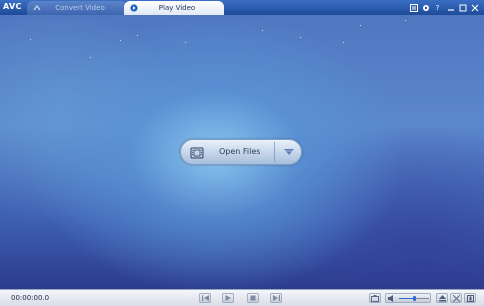 This screenshot has width=484, height=306. I want to click on crop-icon, so click(456, 298).